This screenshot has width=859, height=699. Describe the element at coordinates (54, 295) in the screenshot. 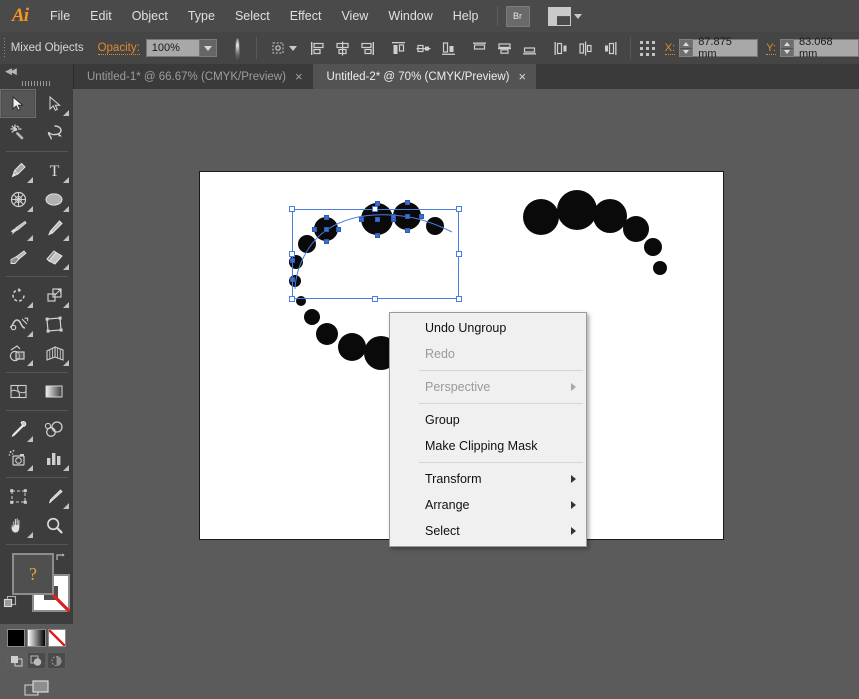

I see `scale-tool` at that location.